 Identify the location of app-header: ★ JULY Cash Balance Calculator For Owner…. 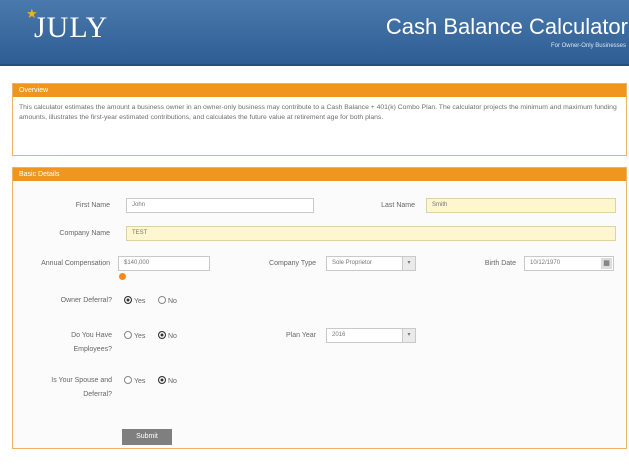
(314, 33).